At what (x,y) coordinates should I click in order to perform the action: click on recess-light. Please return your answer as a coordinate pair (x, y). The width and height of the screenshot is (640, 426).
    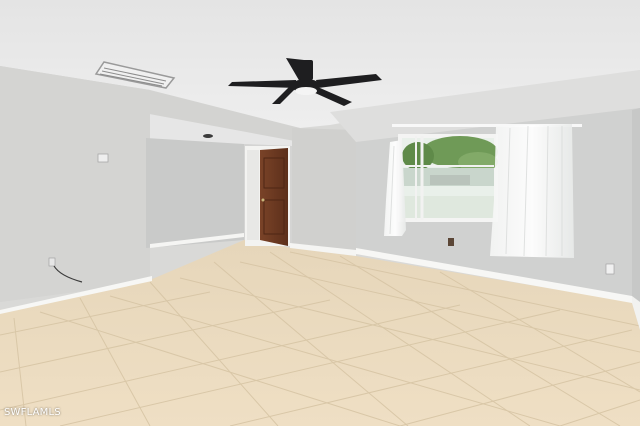
    Looking at the image, I should click on (208, 136).